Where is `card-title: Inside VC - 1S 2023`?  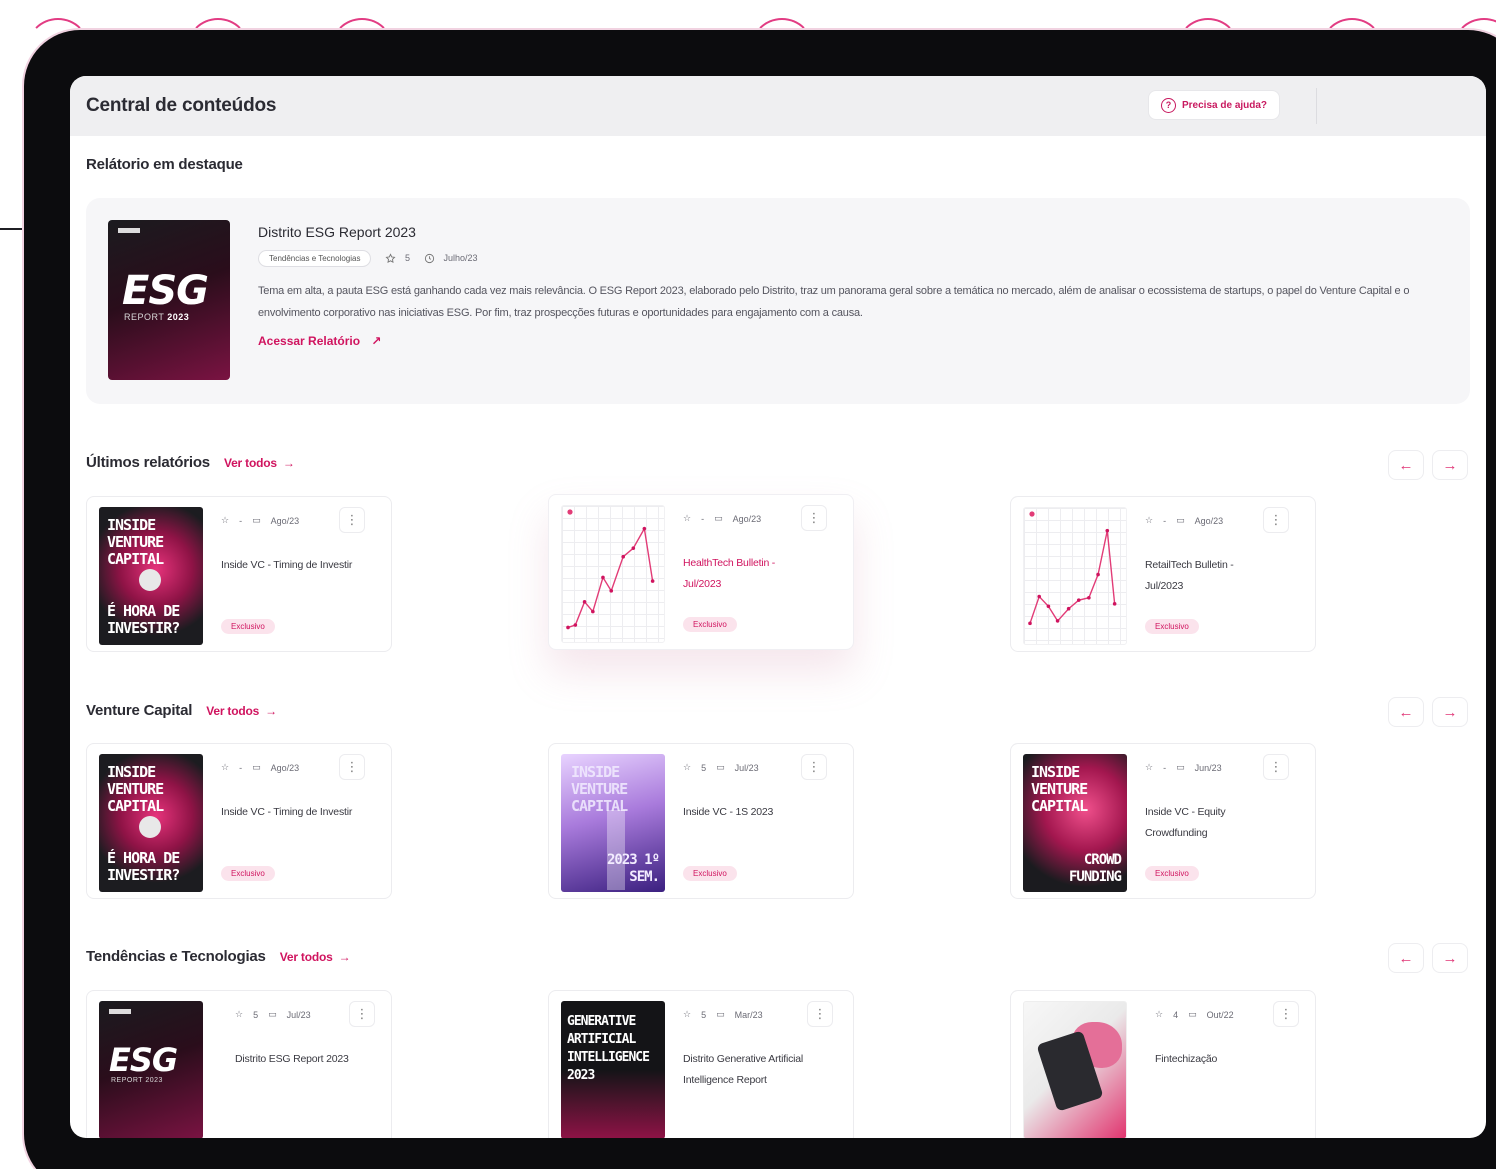
card-title: Inside VC - 1S 2023 is located at coordinates (763, 812).